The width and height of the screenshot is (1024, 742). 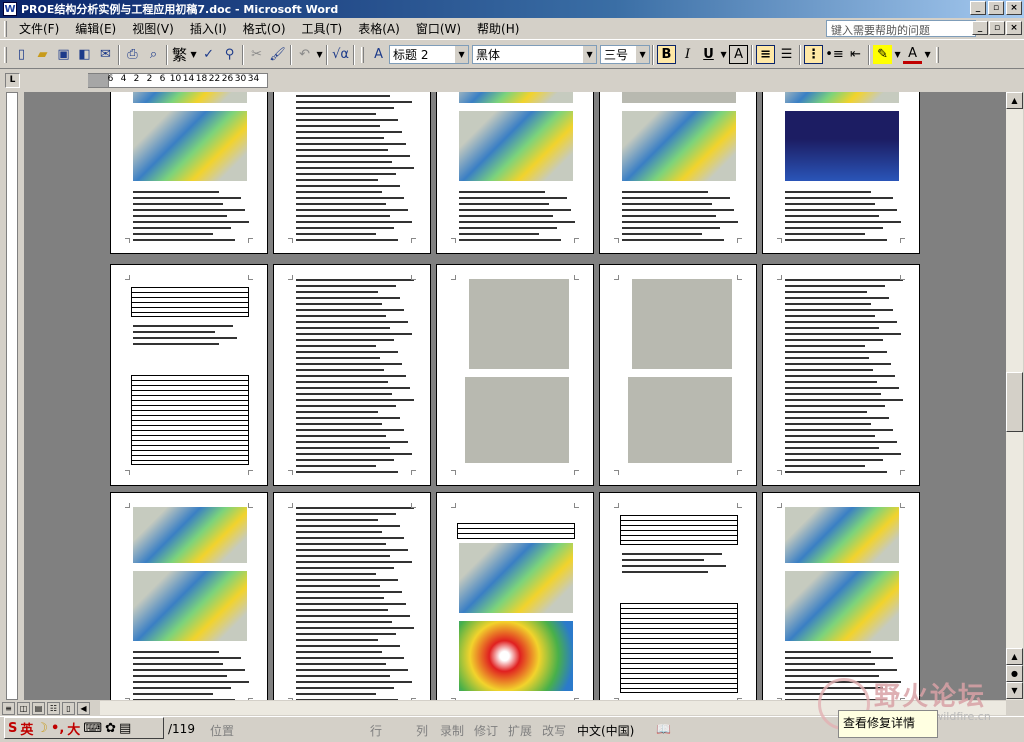 What do you see at coordinates (883, 54) in the screenshot?
I see `highlight-icon: ✎` at bounding box center [883, 54].